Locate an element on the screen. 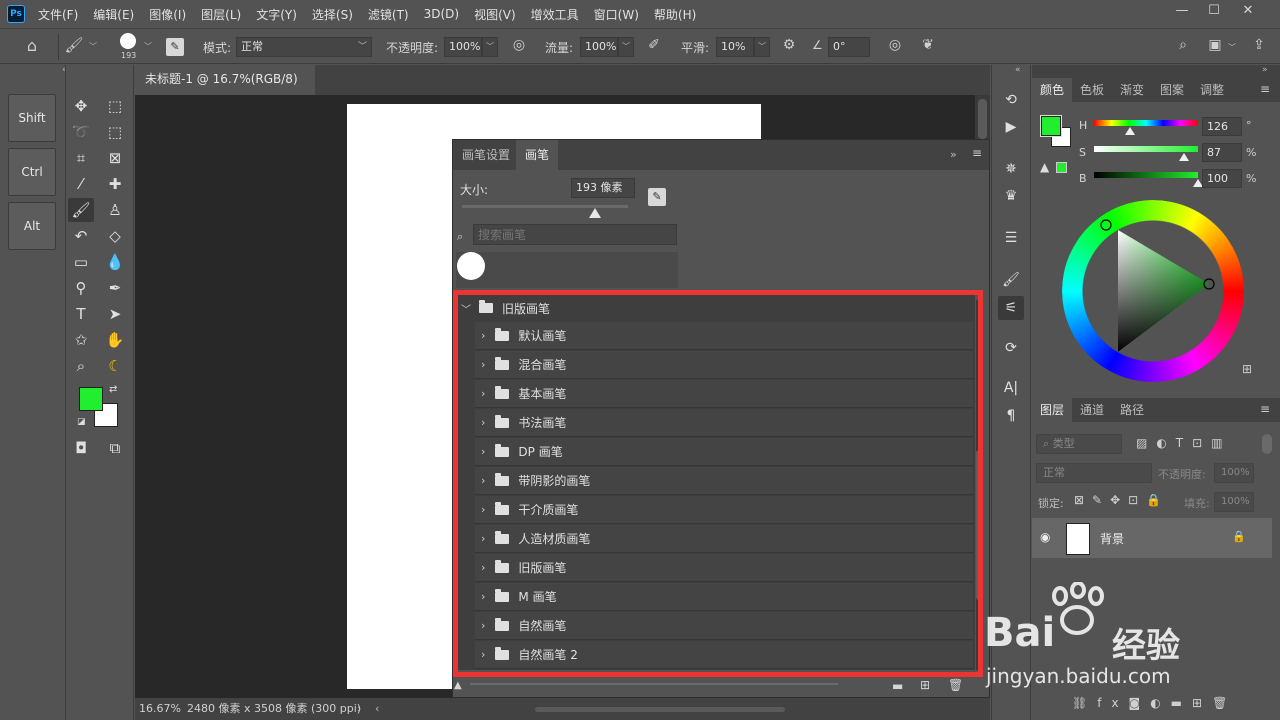 The height and width of the screenshot is (720, 1280). saturation-slider is located at coordinates (1146, 149).